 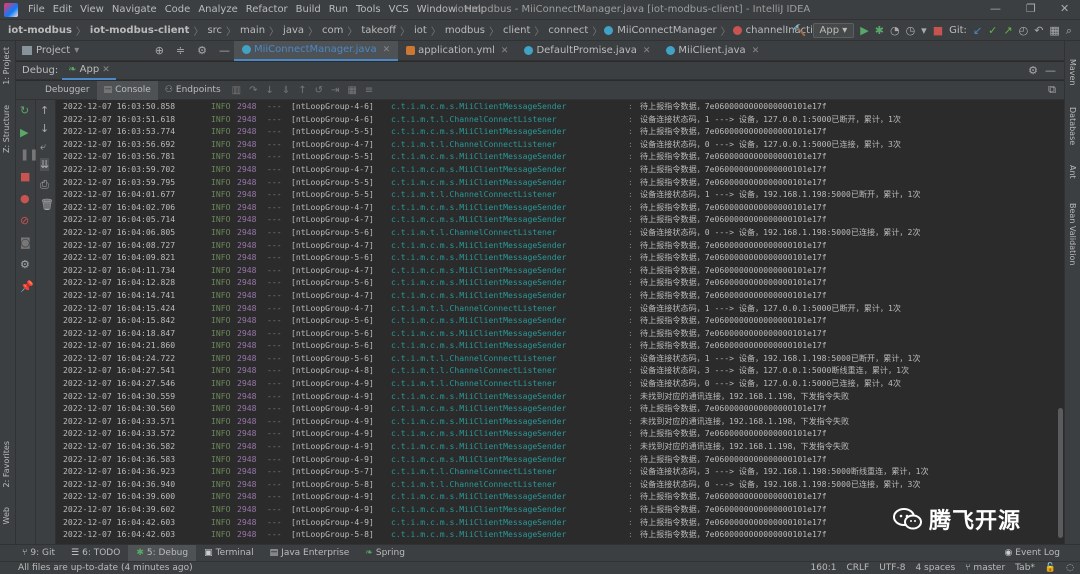 I want to click on chevron-down-icon: ▾, so click(x=76, y=50).